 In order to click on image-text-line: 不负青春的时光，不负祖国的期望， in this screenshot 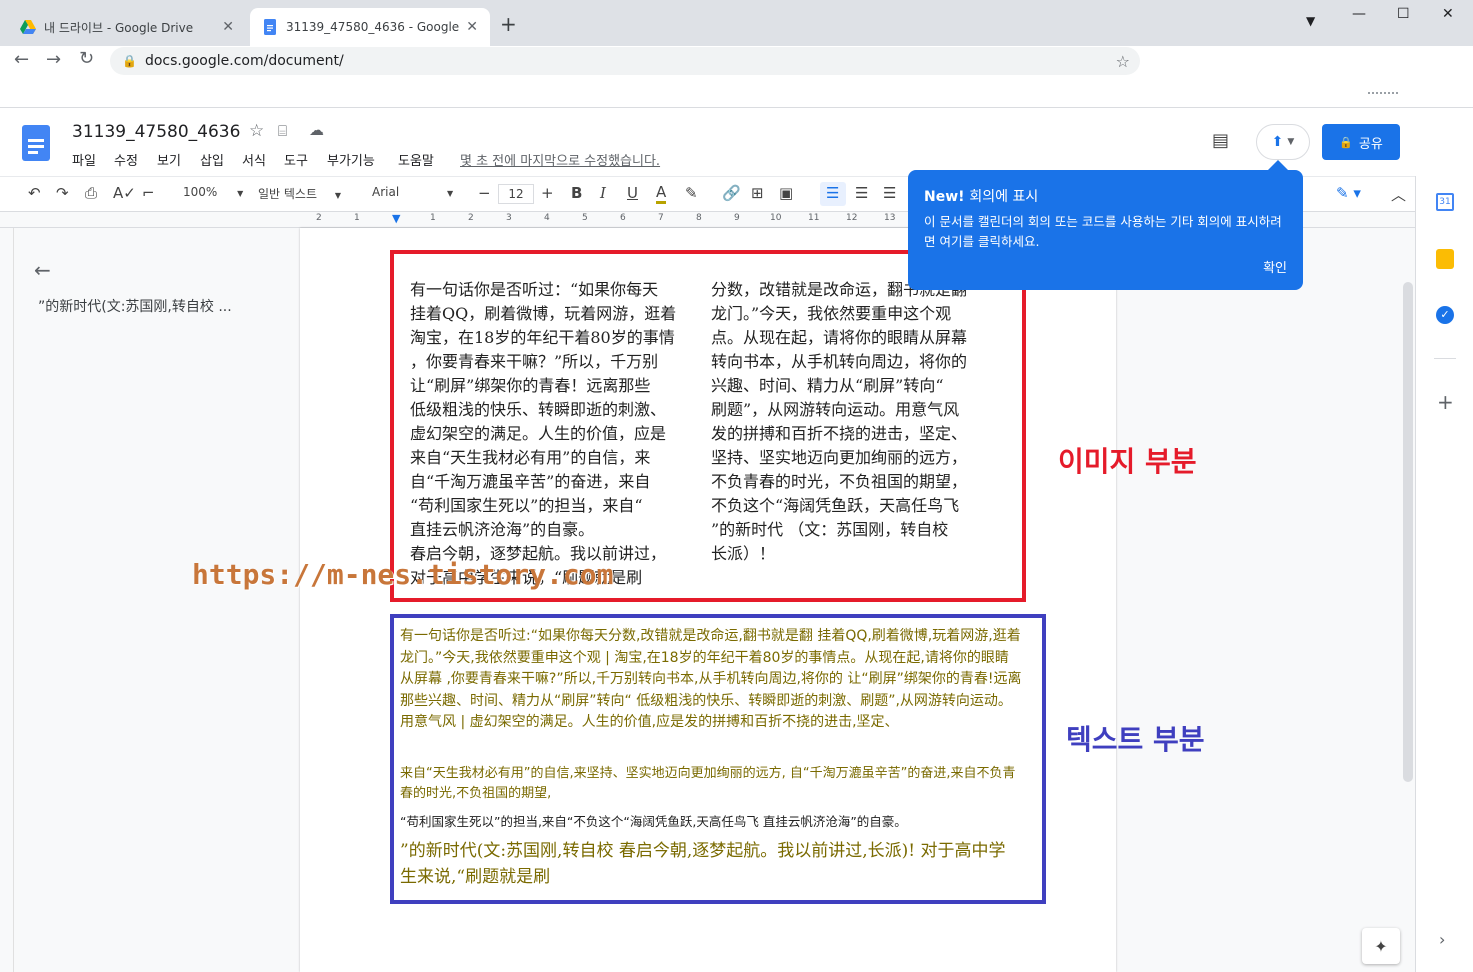, I will do `click(839, 481)`.